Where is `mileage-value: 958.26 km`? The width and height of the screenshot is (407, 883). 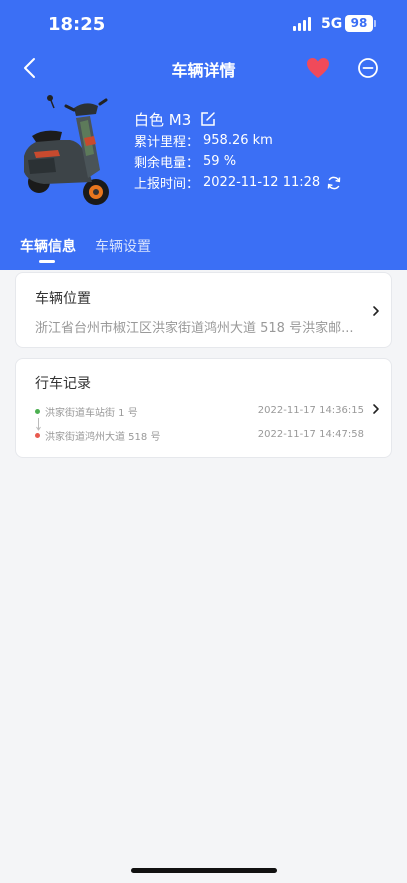
mileage-value: 958.26 km is located at coordinates (238, 140).